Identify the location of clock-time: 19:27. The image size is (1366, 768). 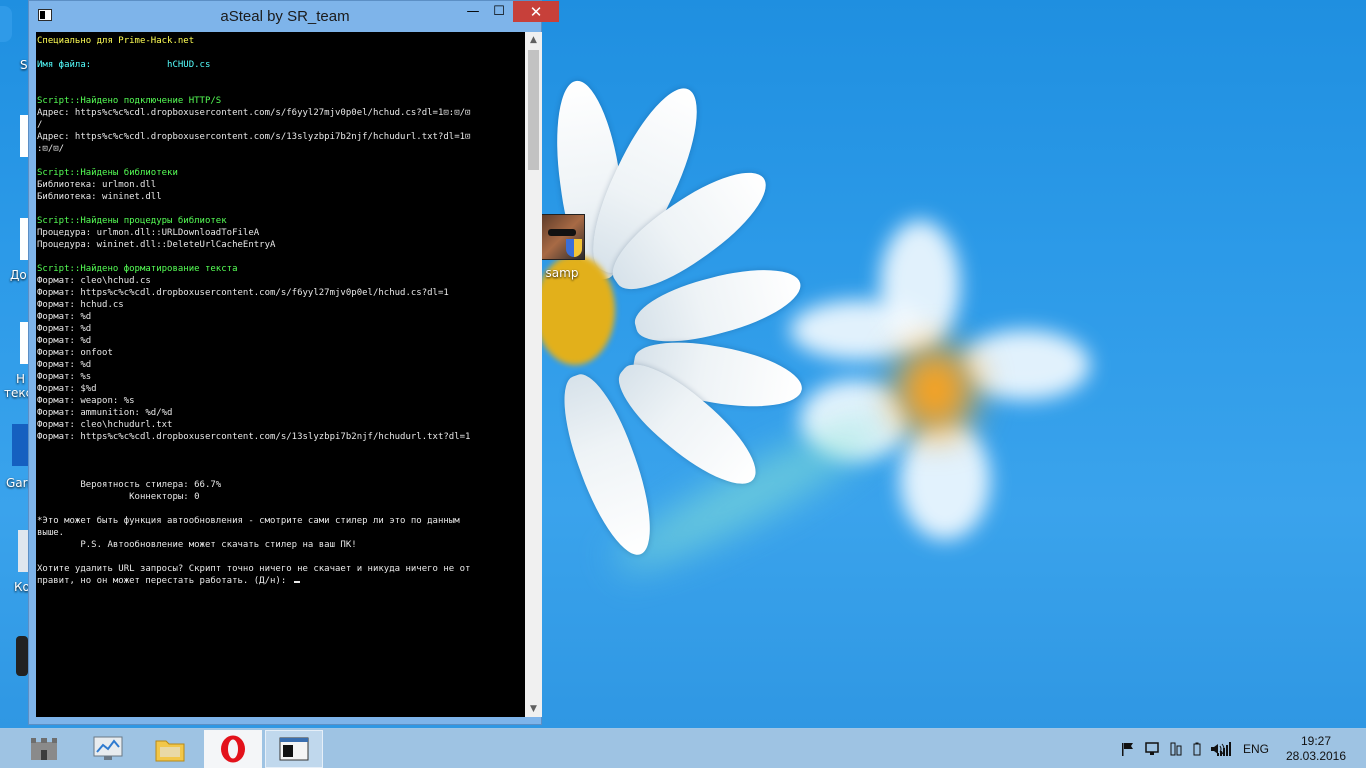
(1316, 741).